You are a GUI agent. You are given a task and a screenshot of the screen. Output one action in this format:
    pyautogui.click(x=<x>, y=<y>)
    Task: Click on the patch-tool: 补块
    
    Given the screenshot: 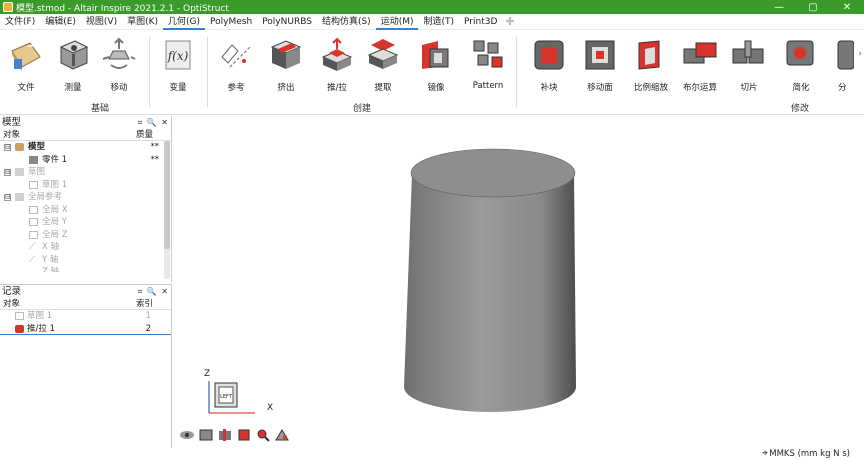 What is the action you would take?
    pyautogui.click(x=549, y=65)
    